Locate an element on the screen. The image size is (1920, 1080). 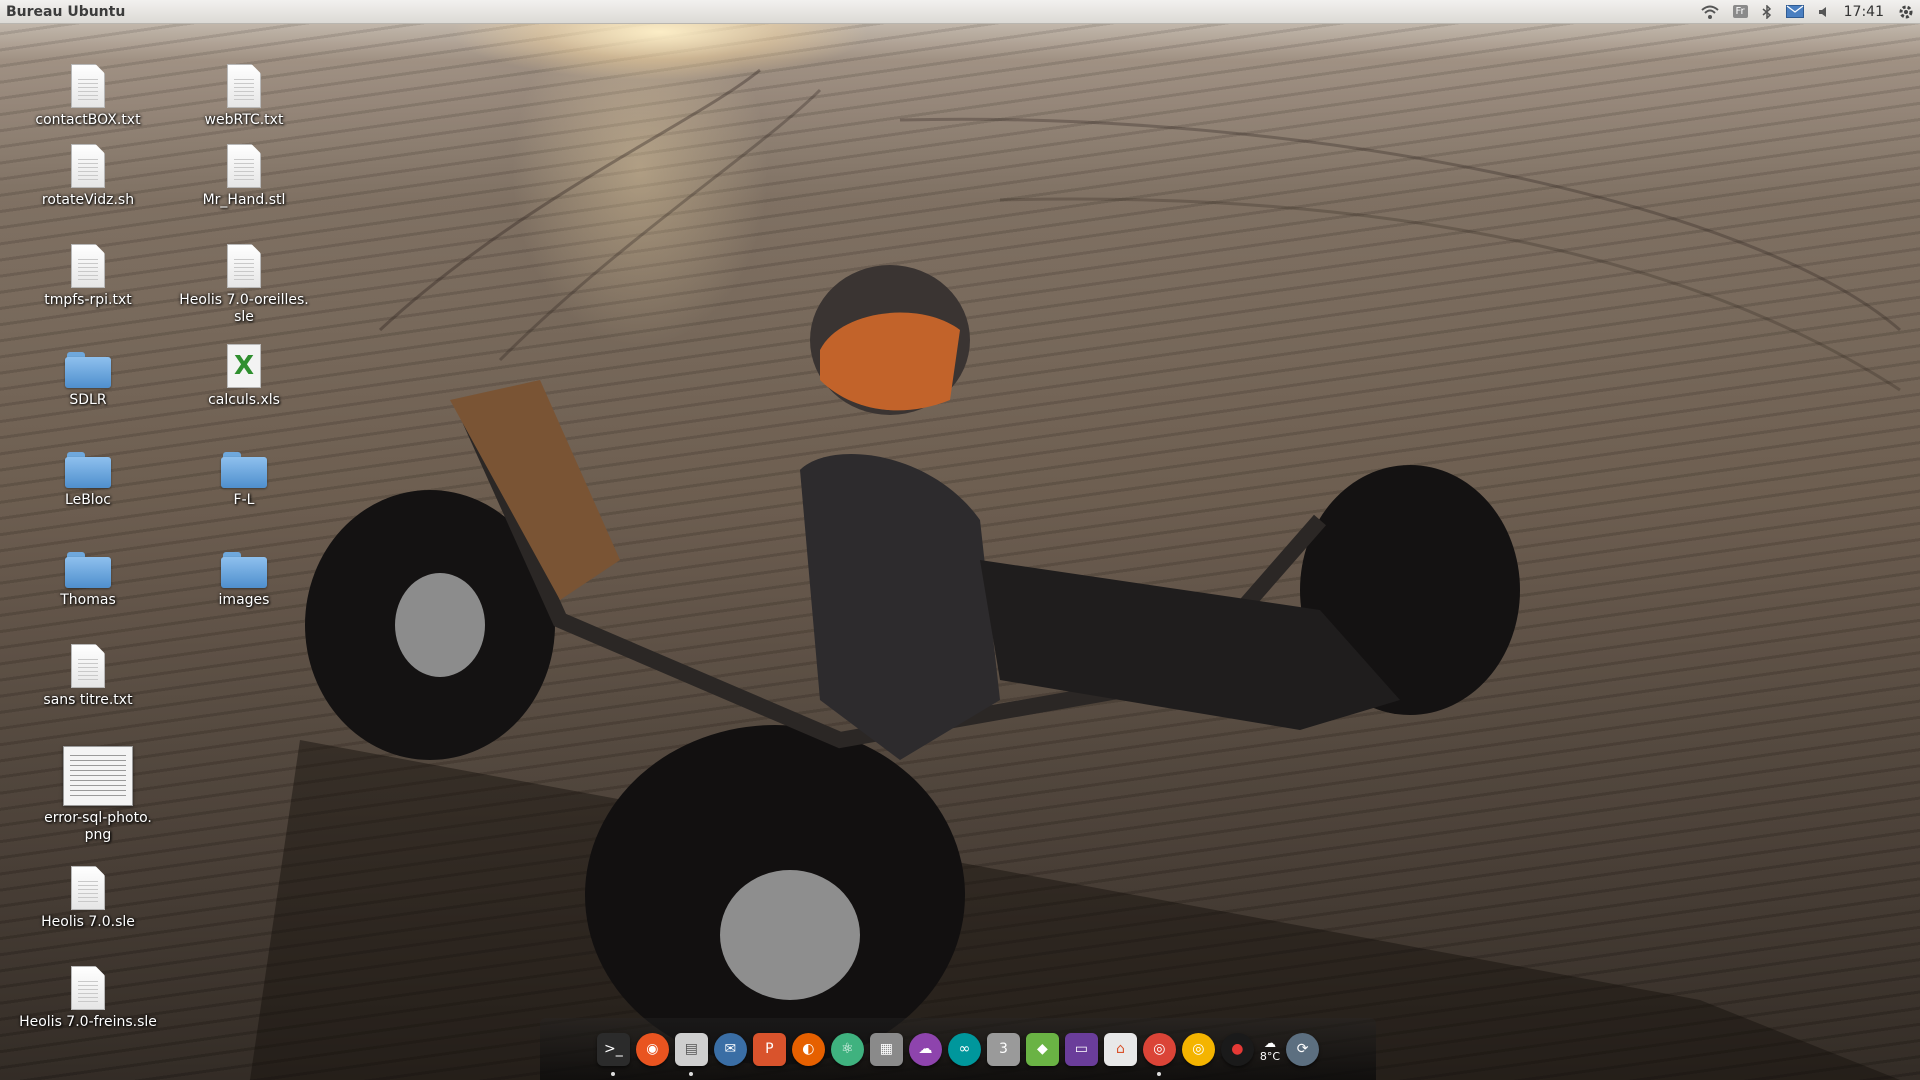
atom-glyph: ⚛ is located at coordinates (847, 1049).